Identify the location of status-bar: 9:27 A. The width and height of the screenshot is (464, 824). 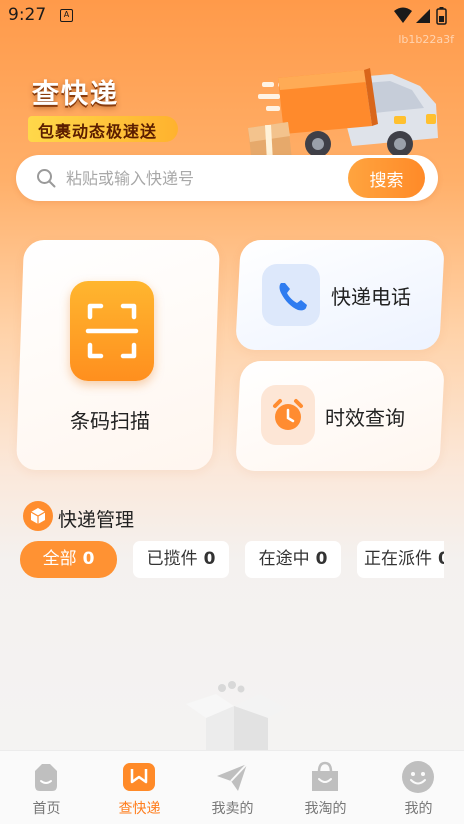
(232, 16).